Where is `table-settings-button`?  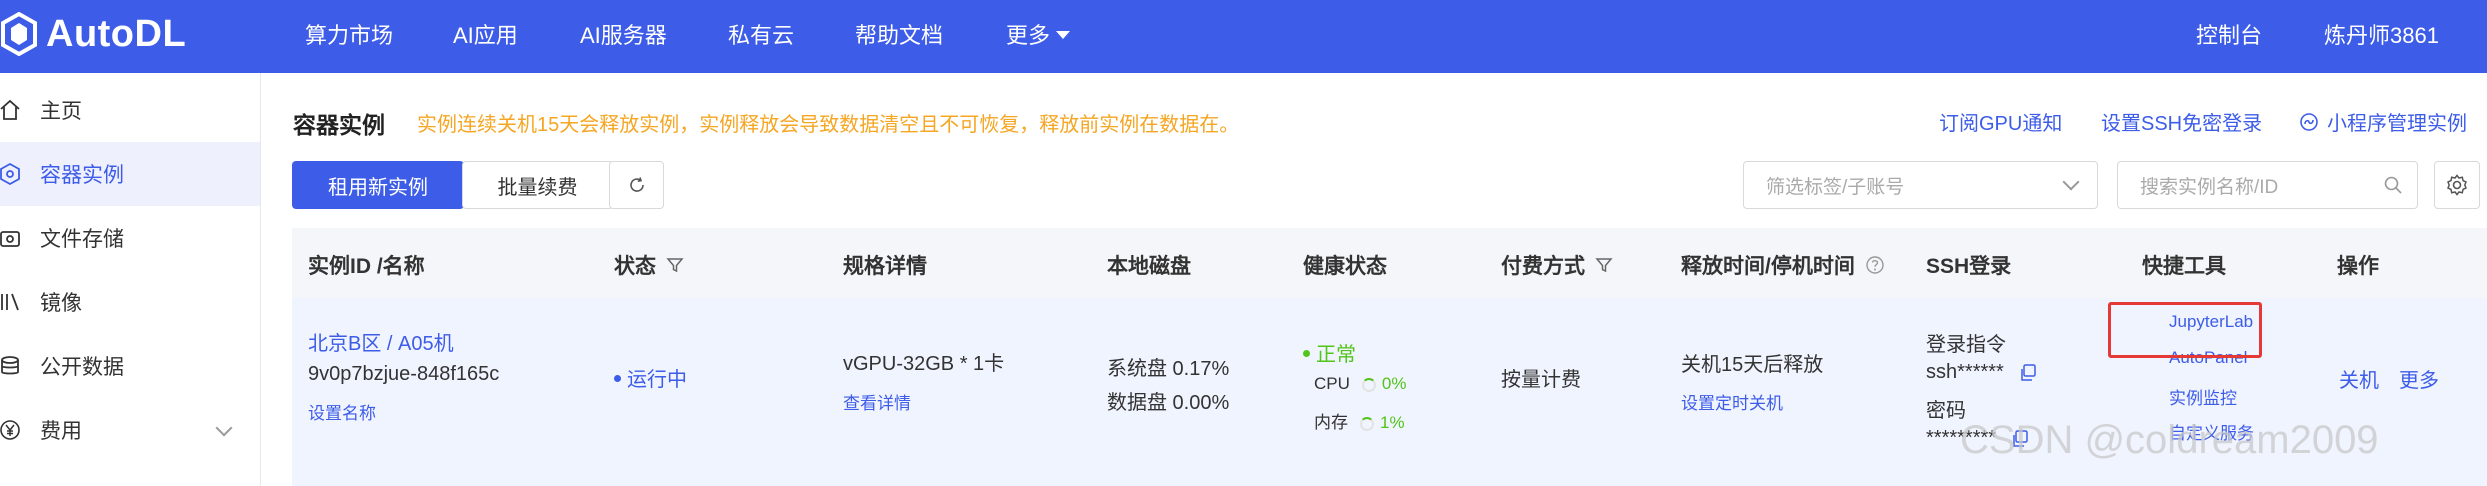
table-settings-button is located at coordinates (2457, 185).